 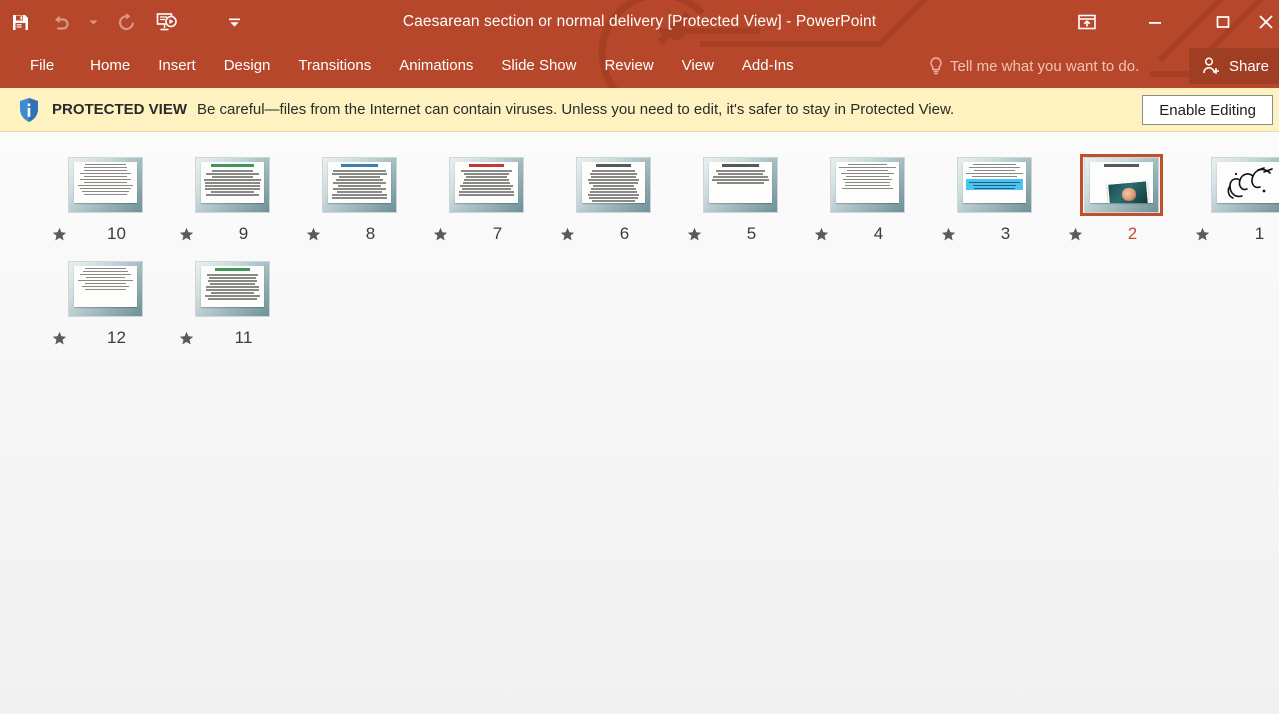 I want to click on slide-number: 11, so click(x=243, y=337).